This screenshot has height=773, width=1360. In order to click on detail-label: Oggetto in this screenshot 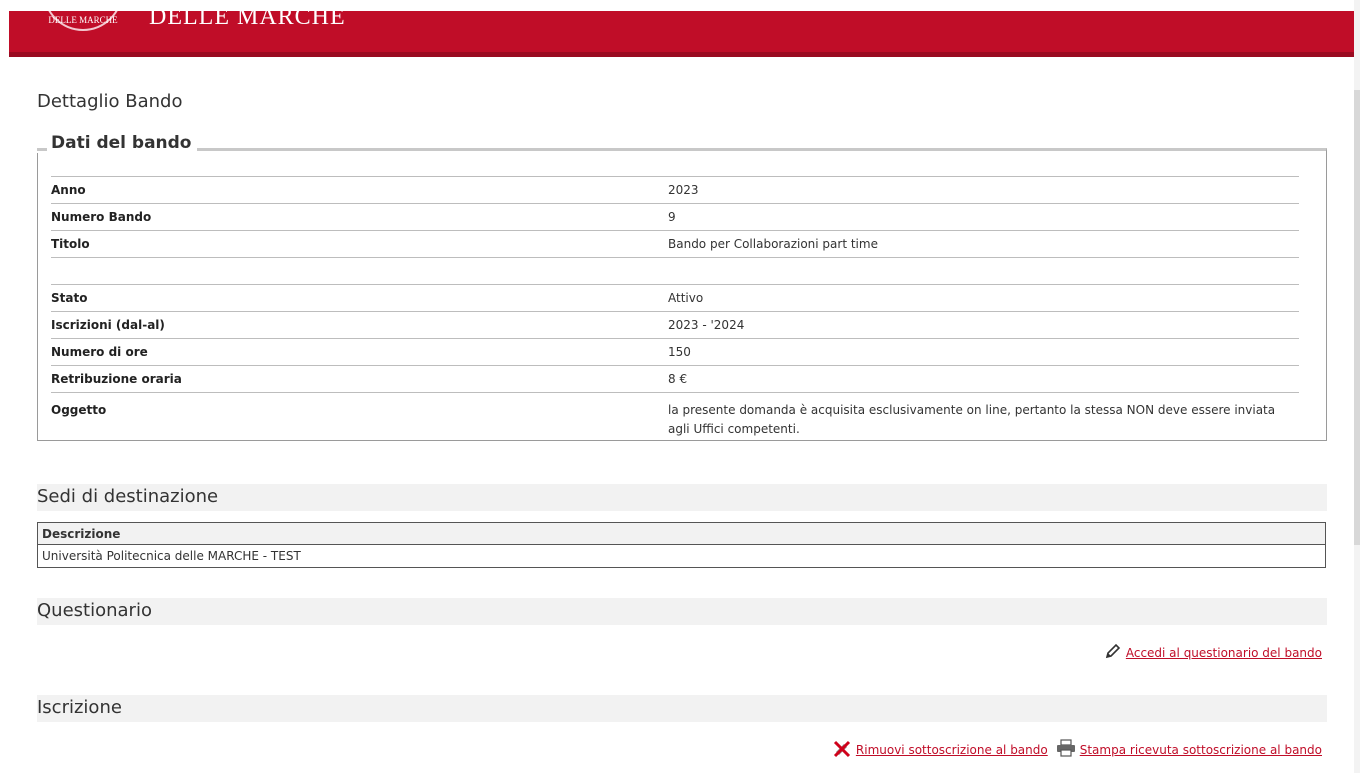, I will do `click(359, 416)`.